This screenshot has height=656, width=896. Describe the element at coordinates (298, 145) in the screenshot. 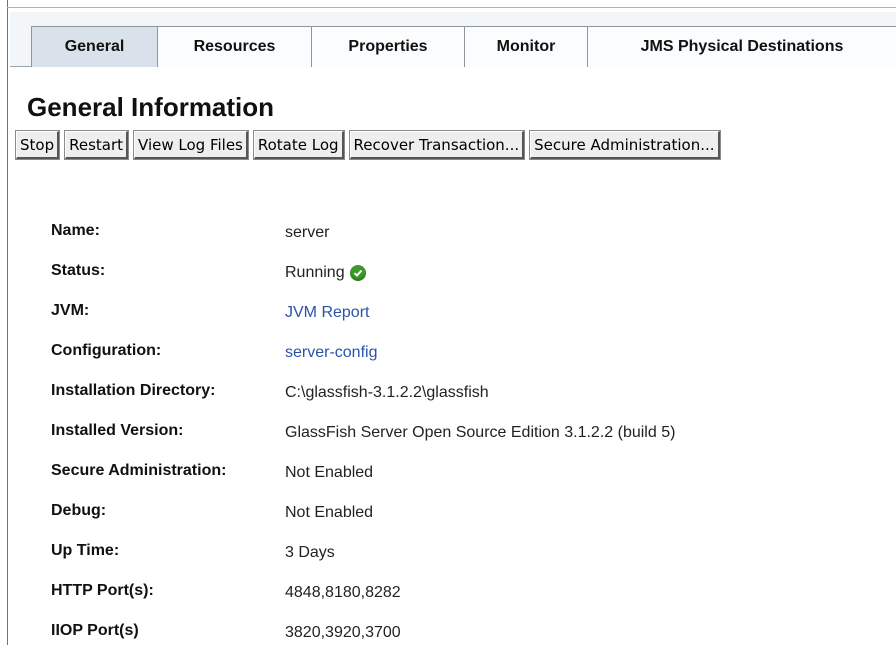

I see `rotate-log-button: Rotate Log` at that location.